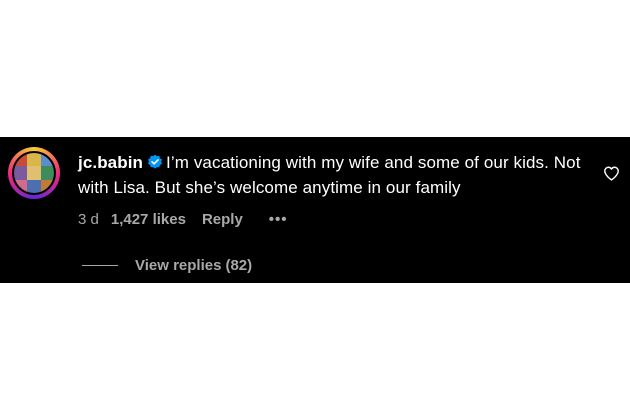 The image size is (630, 420). What do you see at coordinates (278, 219) in the screenshot?
I see `more-options-button: •••` at bounding box center [278, 219].